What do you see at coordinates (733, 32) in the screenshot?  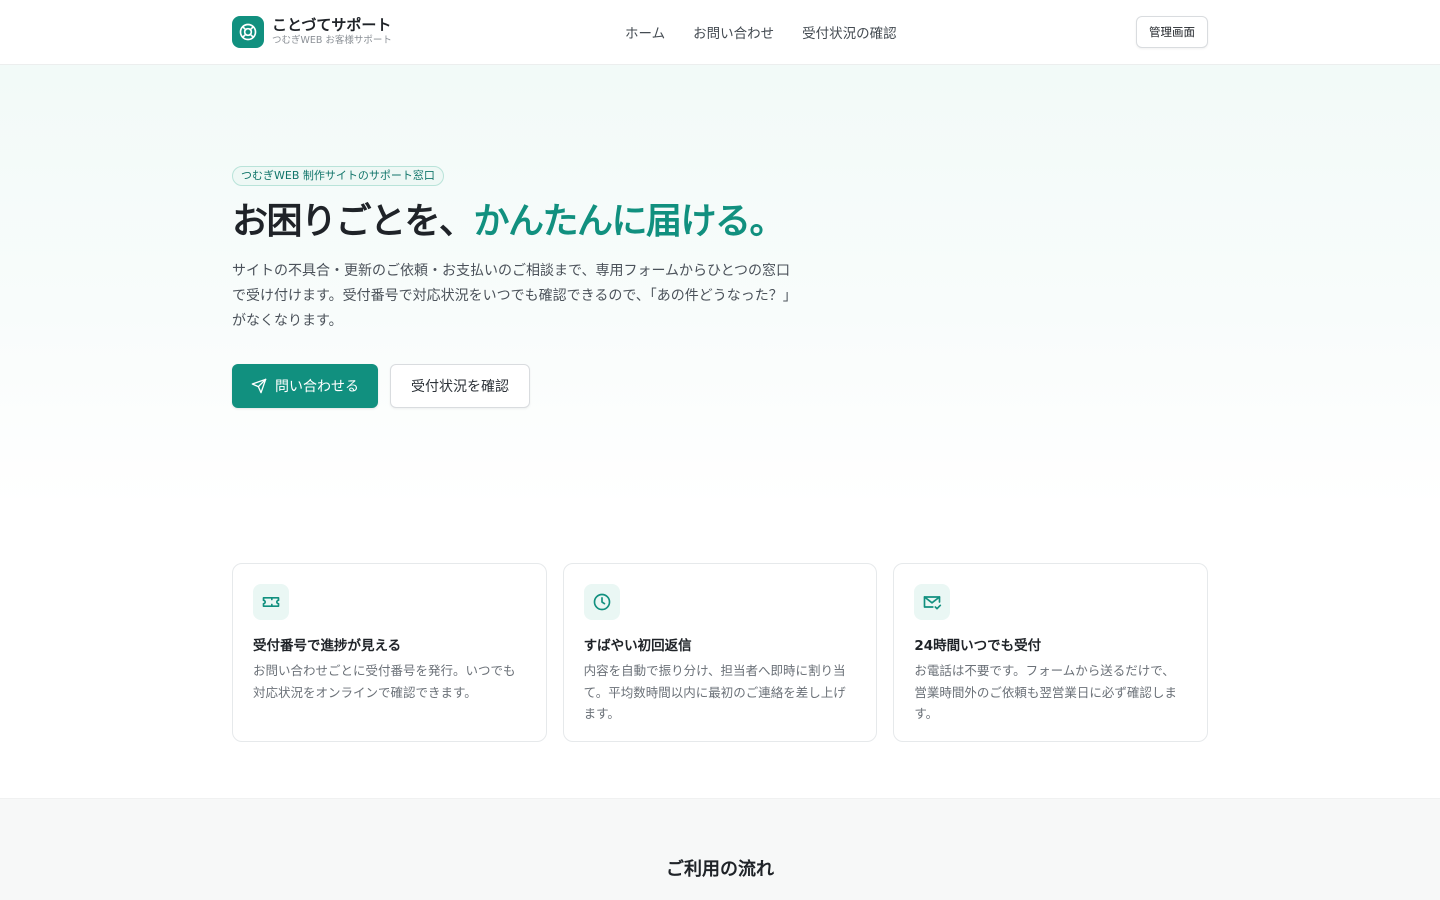 I see `nav-contact: お問い合わせ` at bounding box center [733, 32].